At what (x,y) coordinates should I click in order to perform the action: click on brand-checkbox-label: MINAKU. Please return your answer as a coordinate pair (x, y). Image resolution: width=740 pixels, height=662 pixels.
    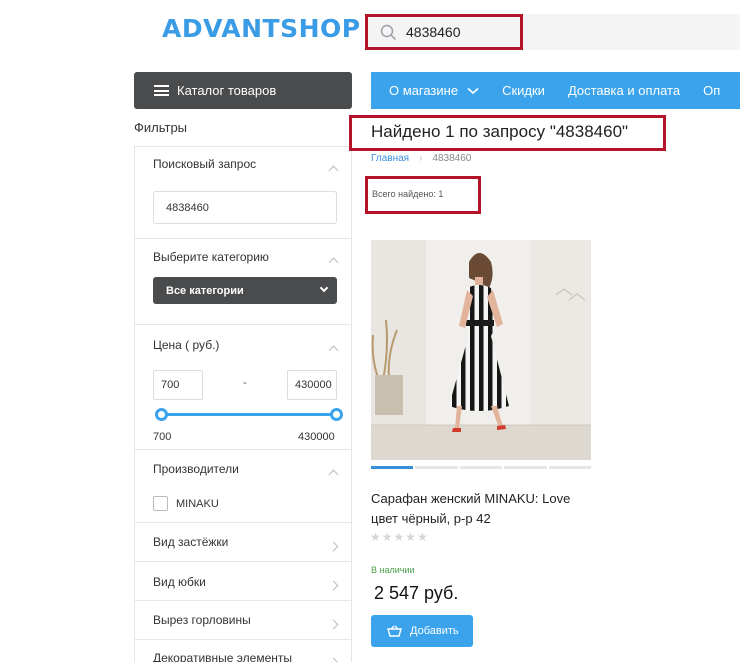
    Looking at the image, I should click on (197, 504).